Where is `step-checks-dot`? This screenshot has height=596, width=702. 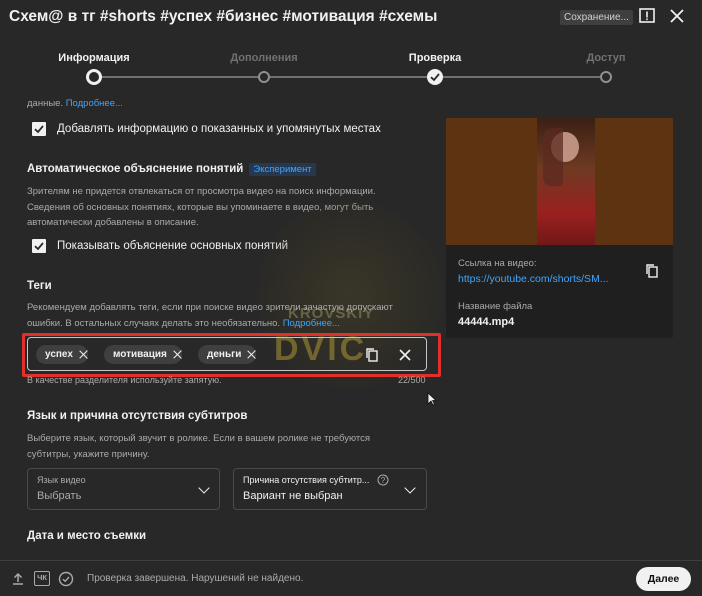
step-checks-dot is located at coordinates (435, 77).